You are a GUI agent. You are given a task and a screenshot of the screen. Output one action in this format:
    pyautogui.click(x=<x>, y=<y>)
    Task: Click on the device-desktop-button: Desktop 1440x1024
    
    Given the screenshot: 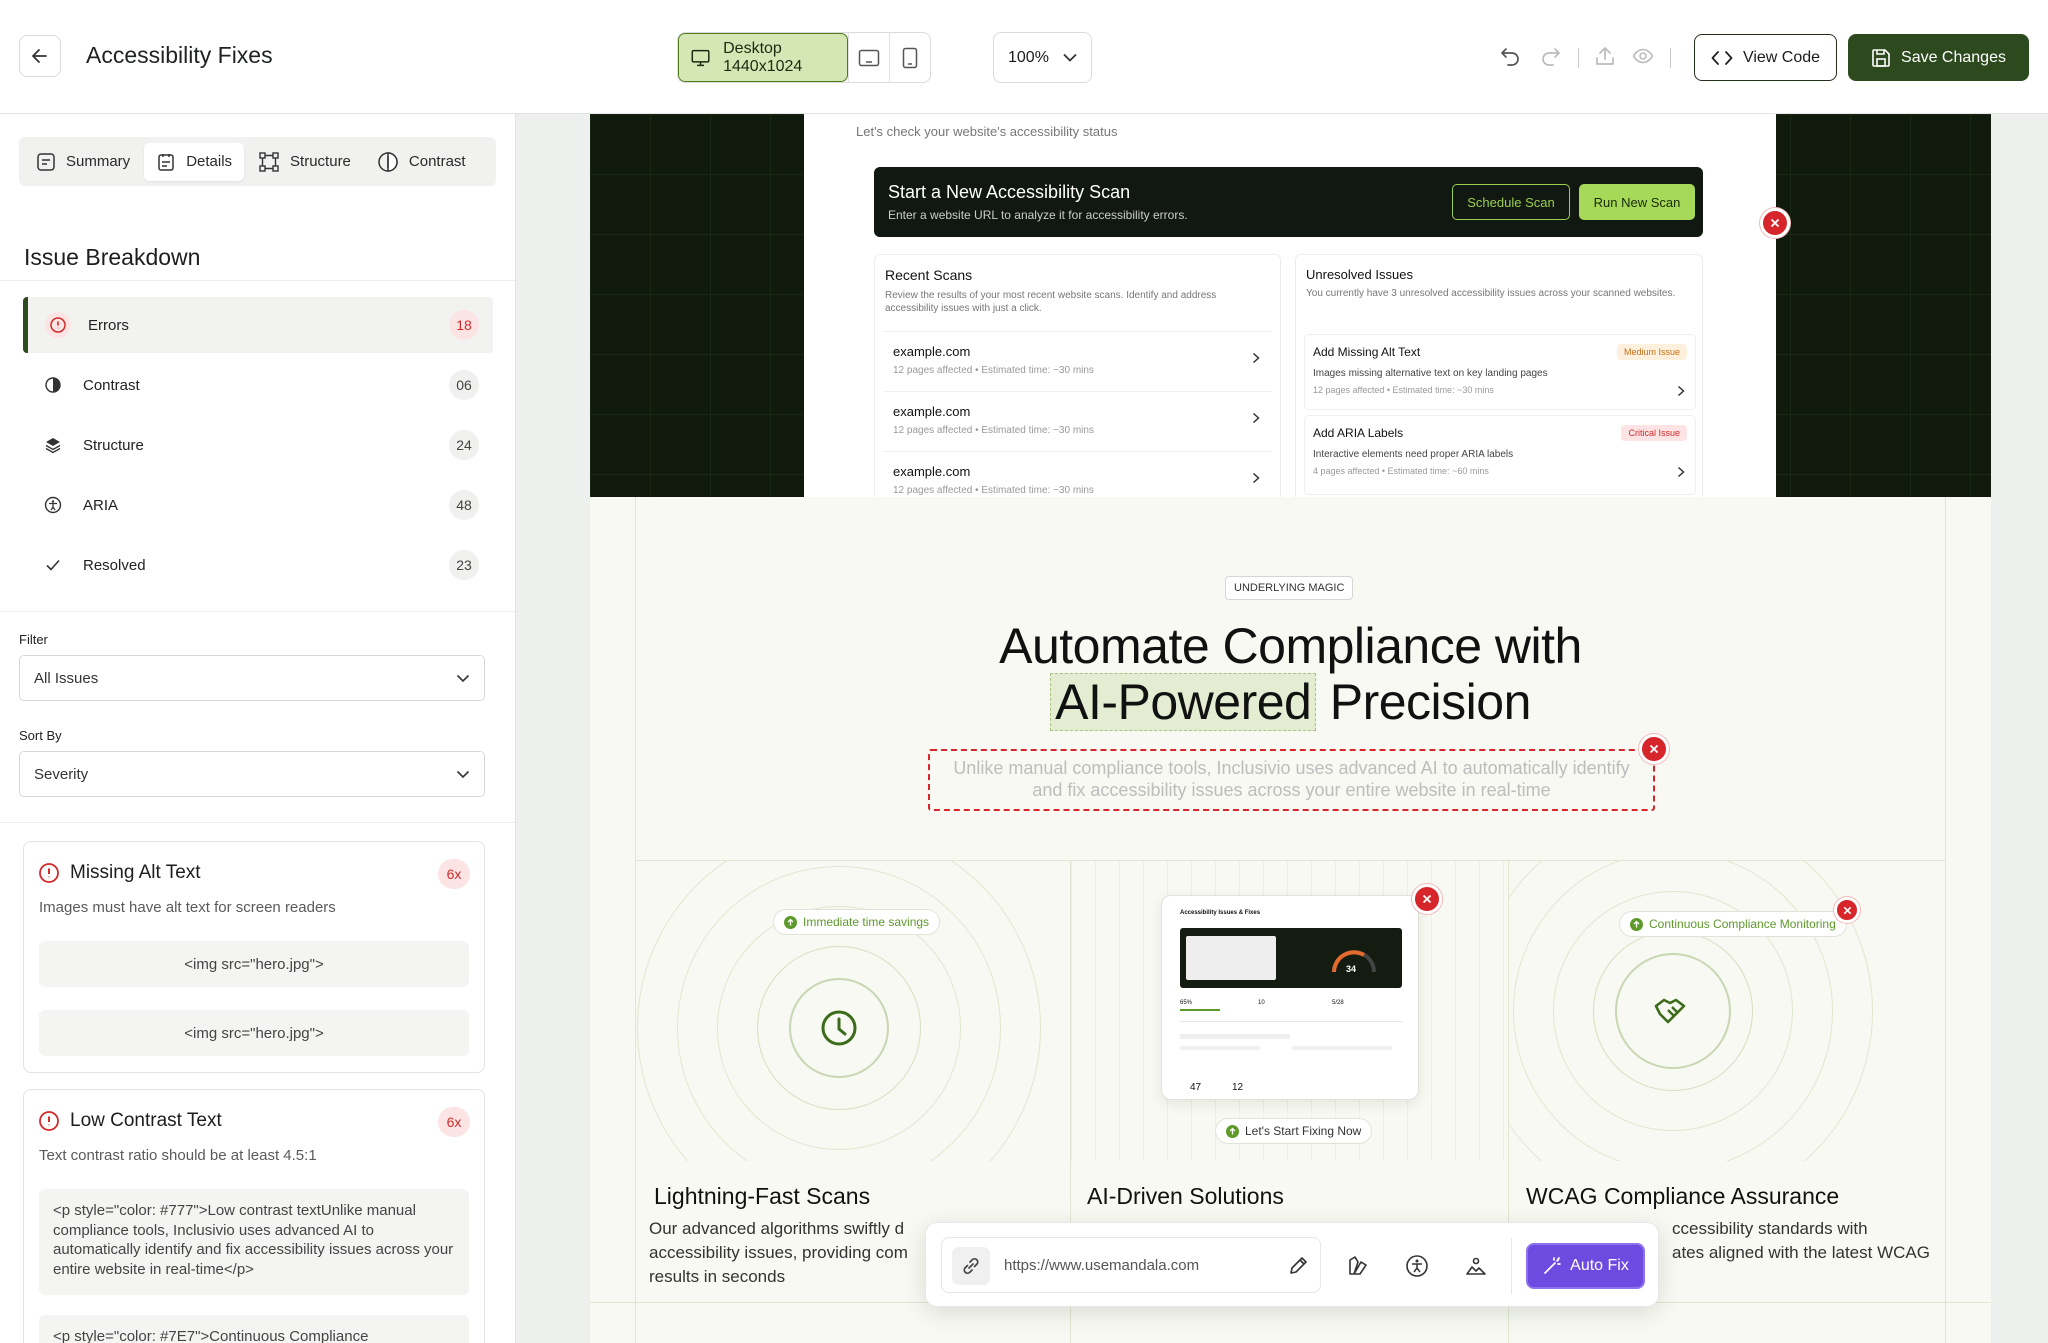 What is the action you would take?
    pyautogui.click(x=763, y=57)
    